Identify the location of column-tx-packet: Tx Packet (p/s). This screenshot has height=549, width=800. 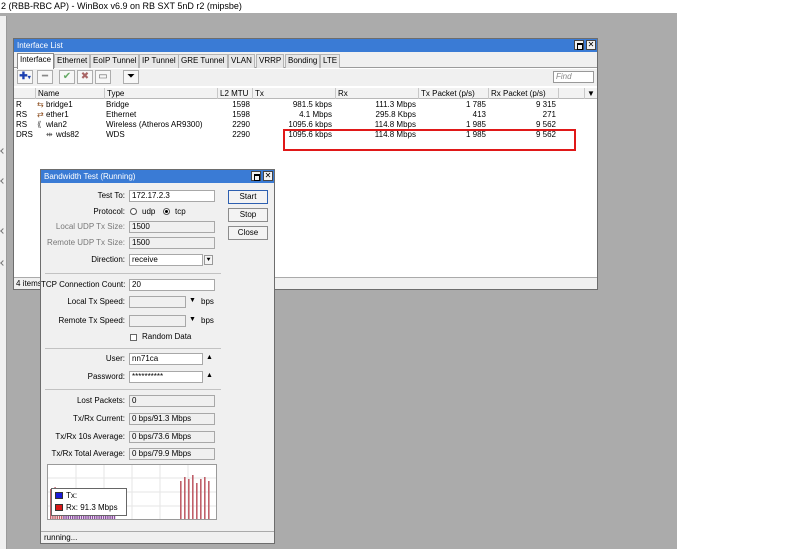
(453, 93).